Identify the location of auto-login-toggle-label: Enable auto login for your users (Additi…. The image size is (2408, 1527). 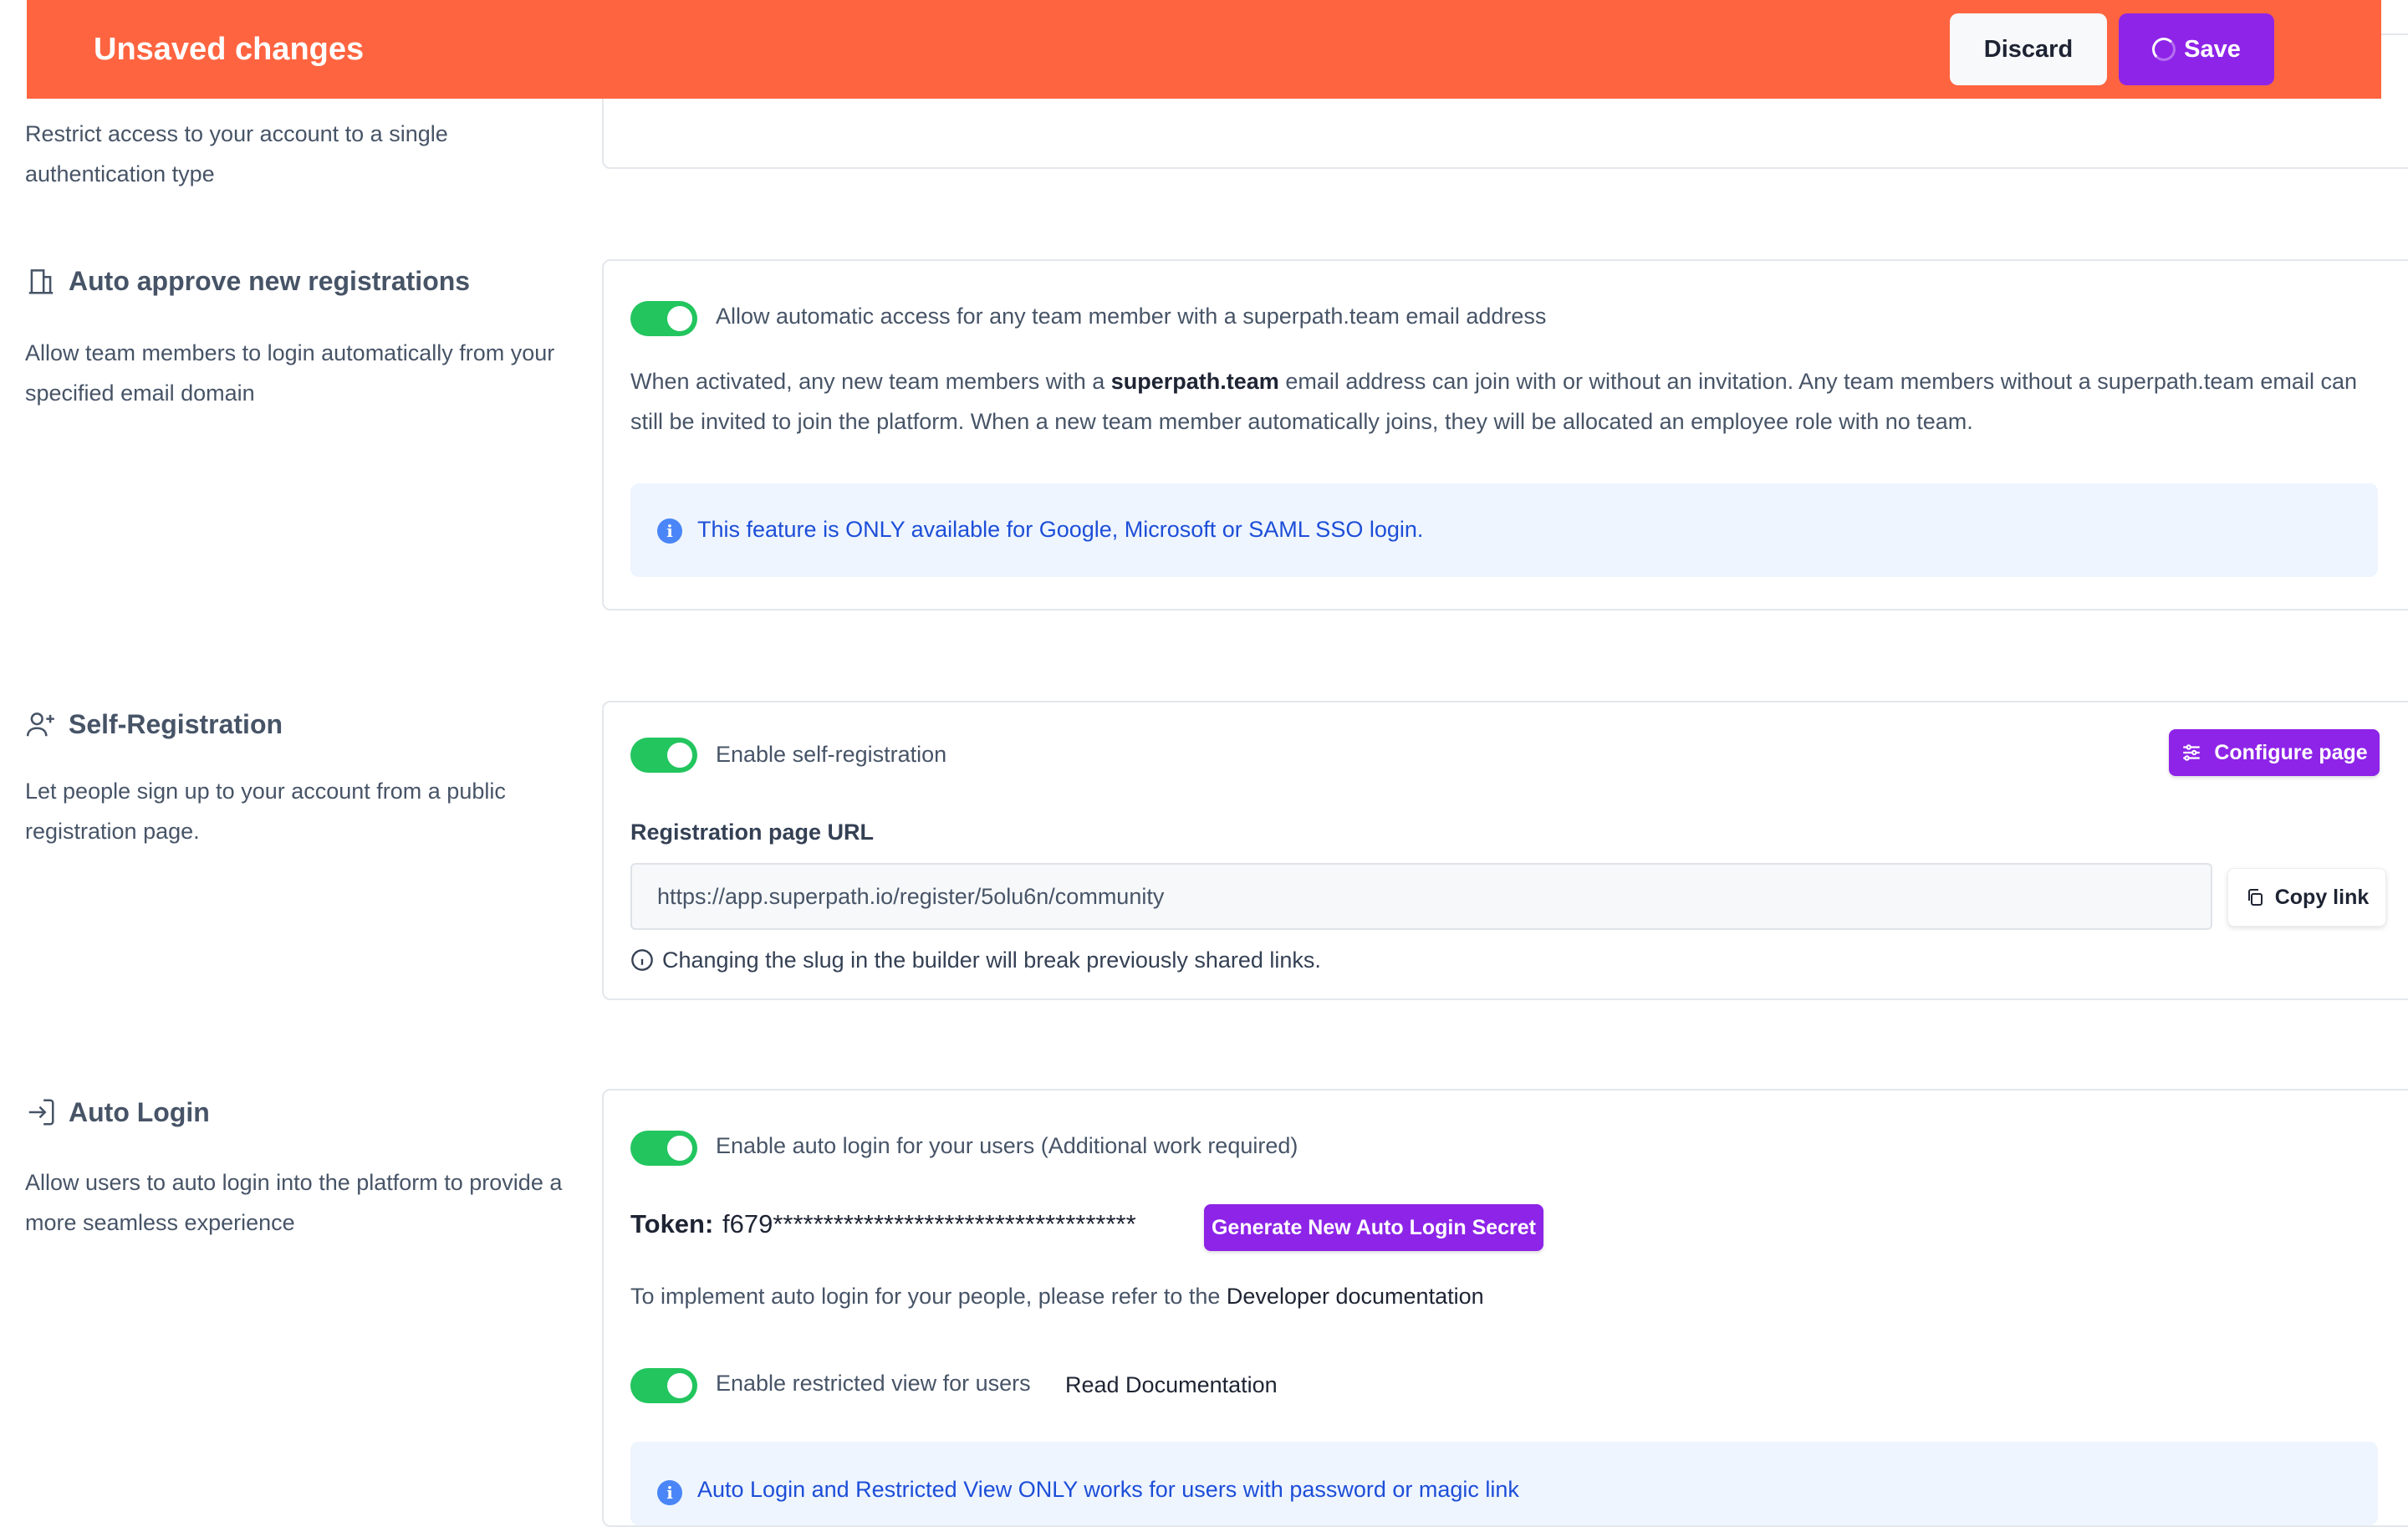
(1007, 1145).